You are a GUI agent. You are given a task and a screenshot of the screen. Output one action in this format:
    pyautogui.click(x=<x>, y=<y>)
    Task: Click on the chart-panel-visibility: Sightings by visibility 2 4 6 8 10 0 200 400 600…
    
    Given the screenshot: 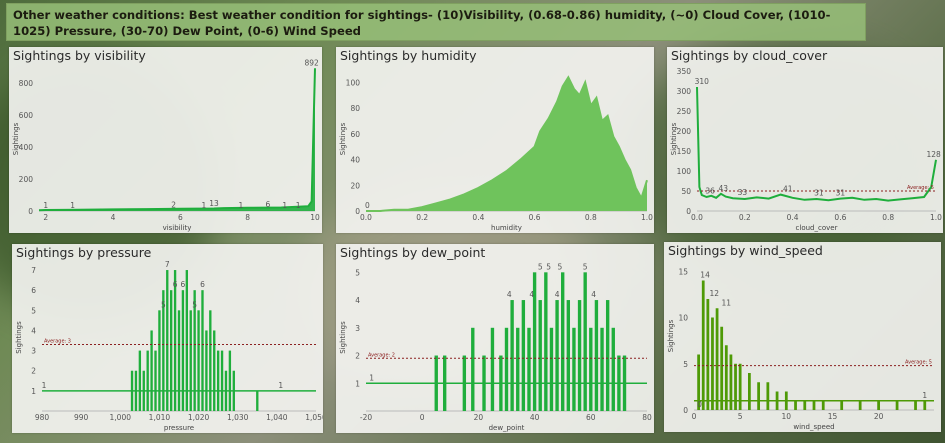 What is the action you would take?
    pyautogui.click(x=165, y=140)
    